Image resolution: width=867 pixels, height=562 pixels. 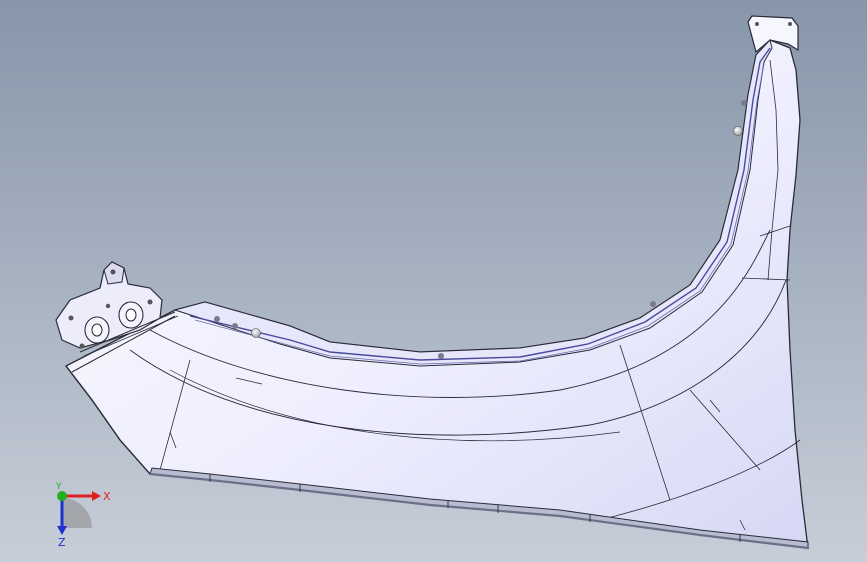 What do you see at coordinates (58, 487) in the screenshot?
I see `y-axis-label: Y` at bounding box center [58, 487].